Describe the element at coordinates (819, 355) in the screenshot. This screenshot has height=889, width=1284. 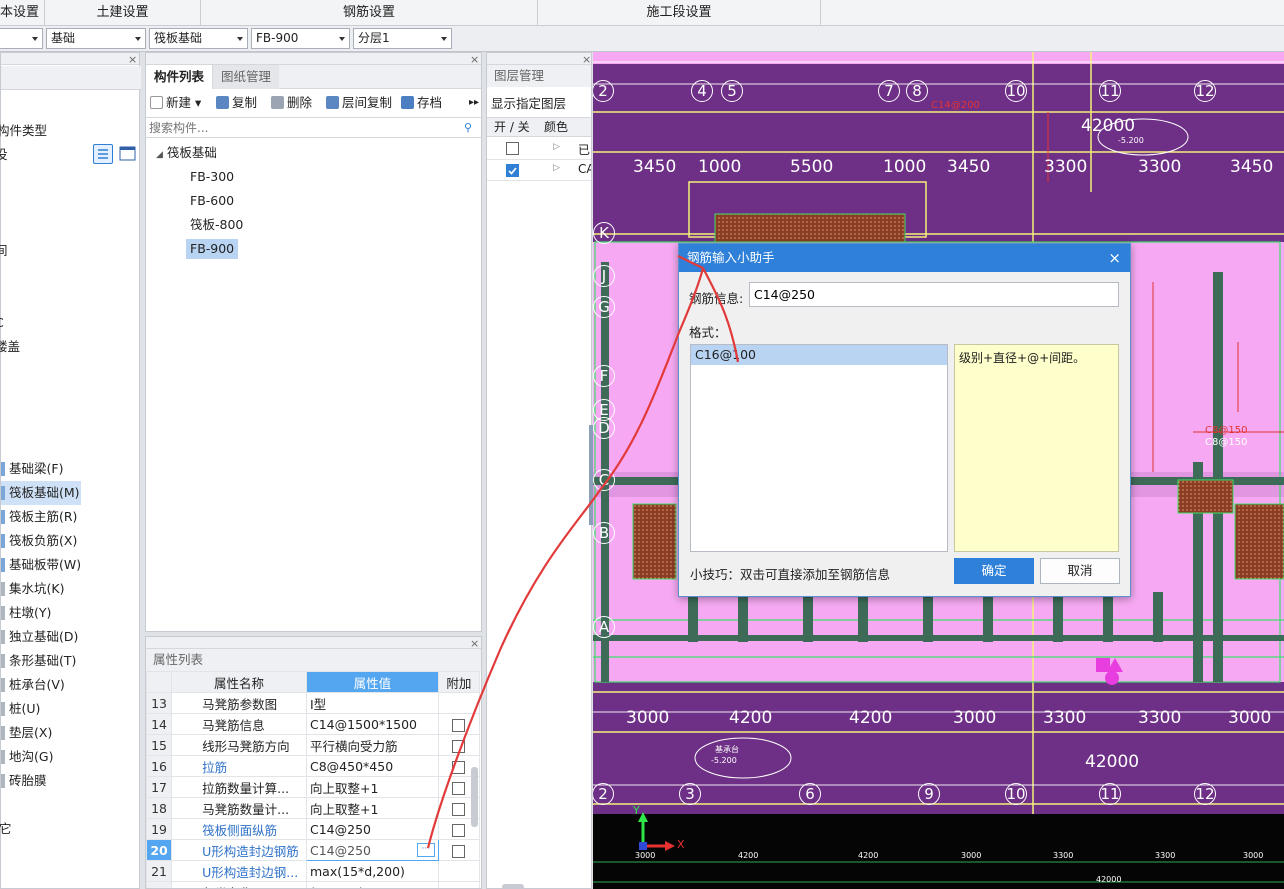
I see `format-list-item: C16@100` at that location.